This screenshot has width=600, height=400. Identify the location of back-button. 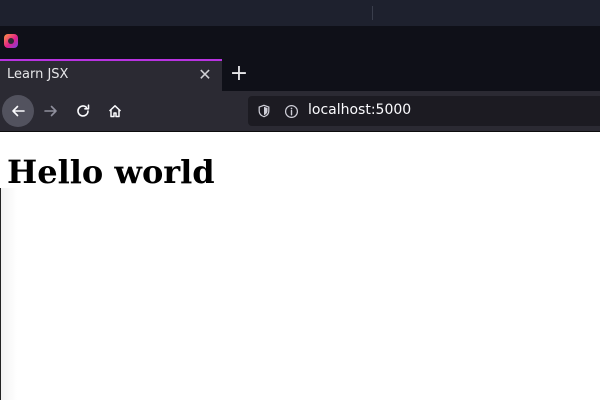
(18, 111).